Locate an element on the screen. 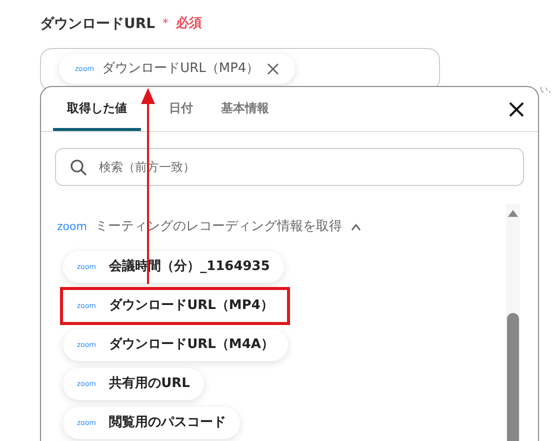  scrollbar-thumb is located at coordinates (513, 376).